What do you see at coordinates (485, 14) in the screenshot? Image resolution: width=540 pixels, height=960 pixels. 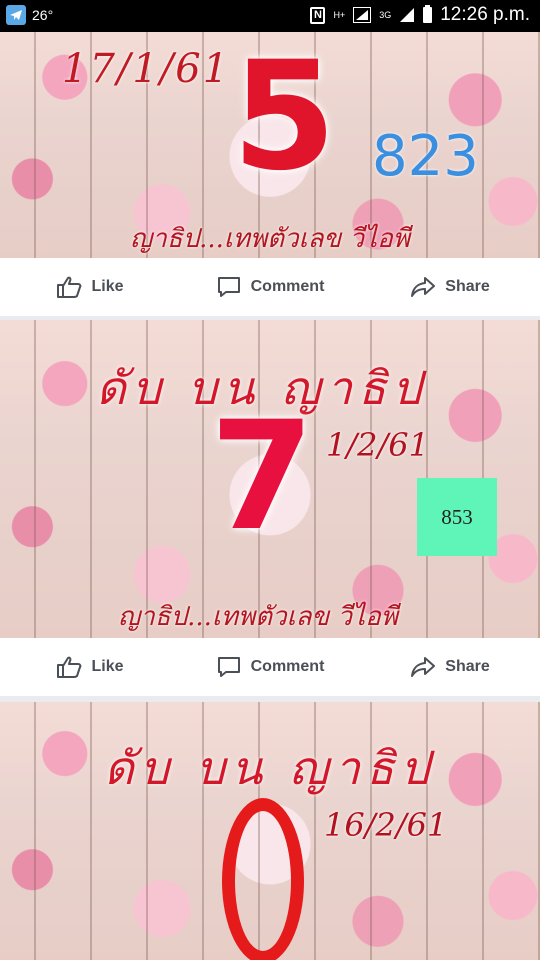 I see `clock-text: 12:26 p.m.` at bounding box center [485, 14].